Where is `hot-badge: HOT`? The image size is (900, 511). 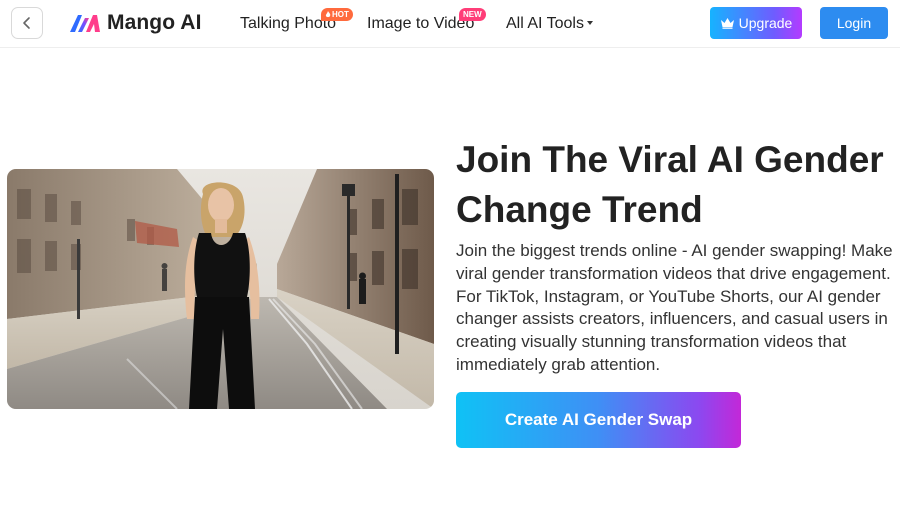 hot-badge: HOT is located at coordinates (337, 14).